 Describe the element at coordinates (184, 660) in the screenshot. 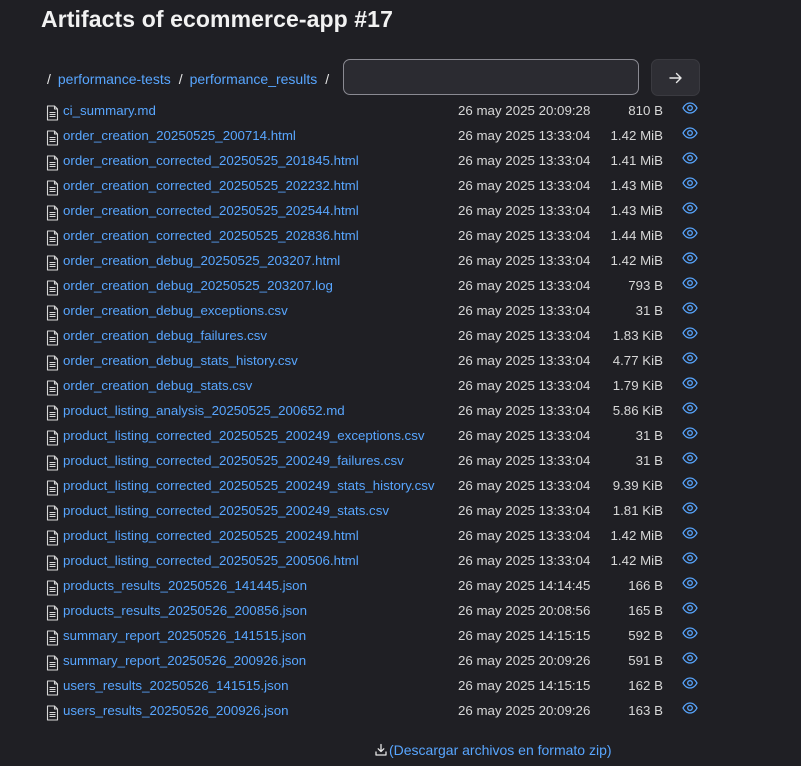

I see `file-name-link: summary_report_20250526_200926.json` at that location.